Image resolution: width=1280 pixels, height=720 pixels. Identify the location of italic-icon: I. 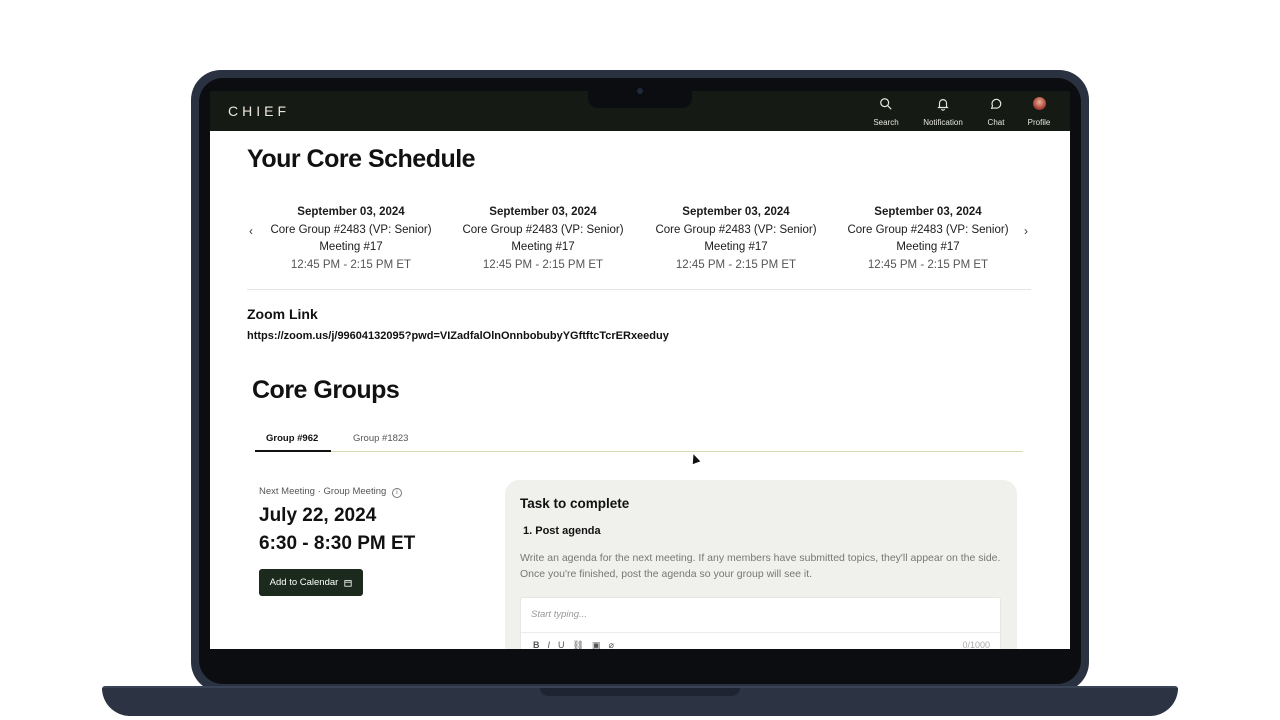
(549, 644).